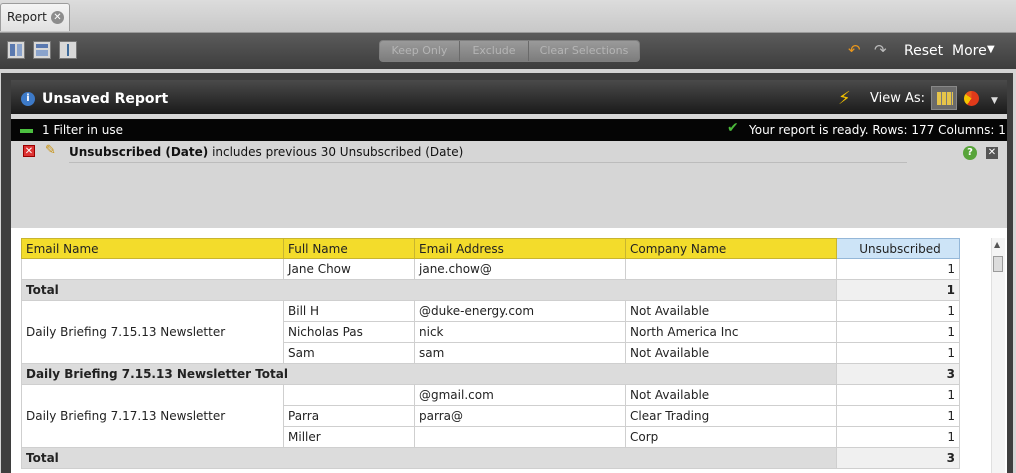 The height and width of the screenshot is (473, 1016). I want to click on cell-email-name: Daily Briefing 7.15.13 Newsletter, so click(152, 332).